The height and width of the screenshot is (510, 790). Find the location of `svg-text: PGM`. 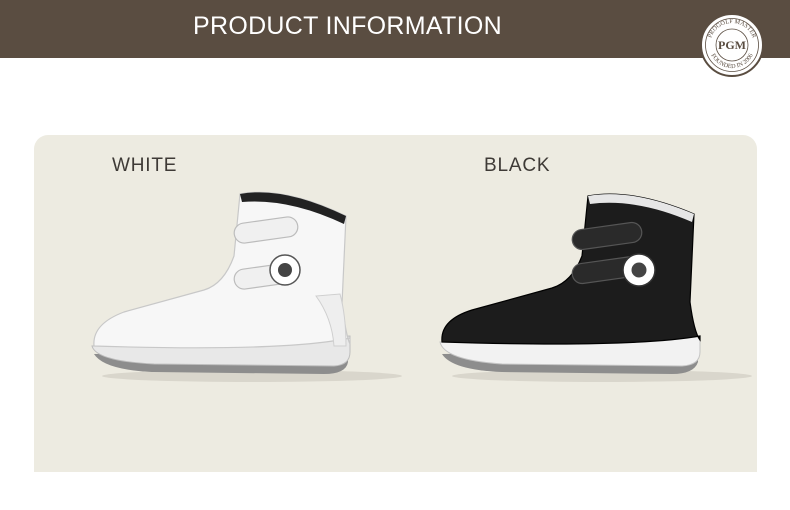

svg-text: PGM is located at coordinates (732, 45).